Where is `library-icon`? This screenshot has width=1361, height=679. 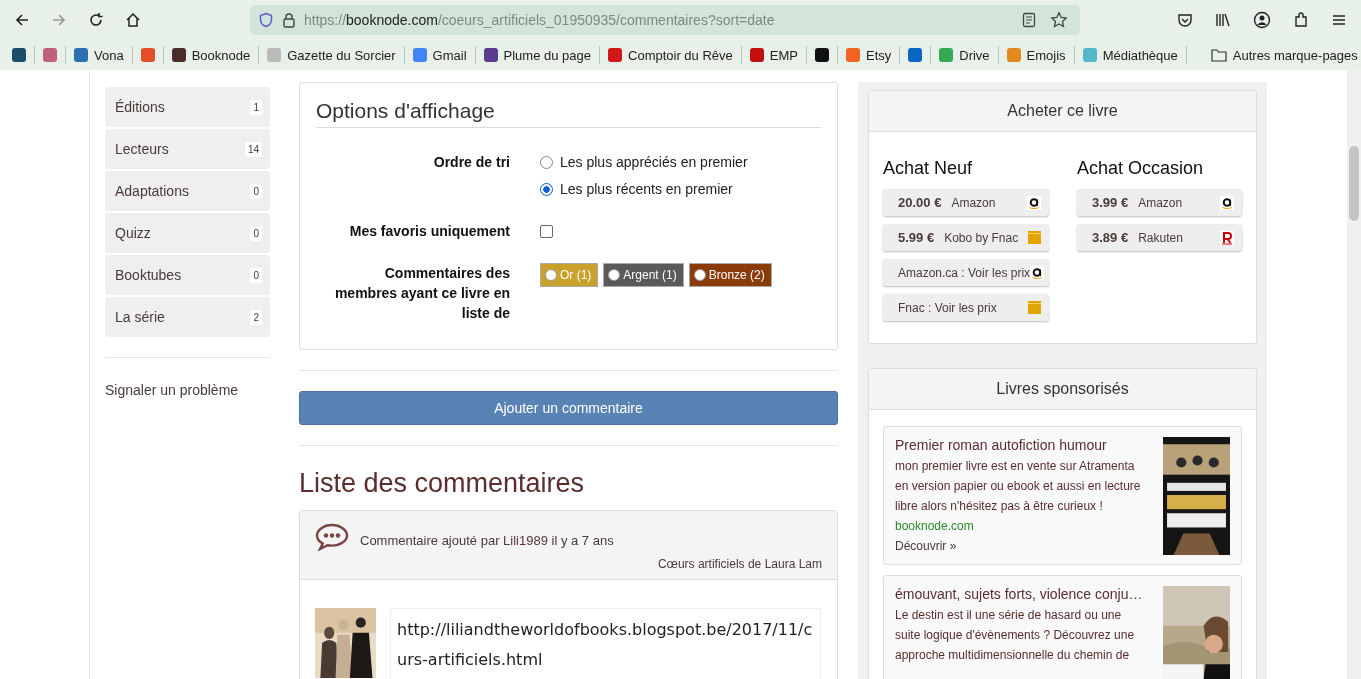 library-icon is located at coordinates (1223, 20).